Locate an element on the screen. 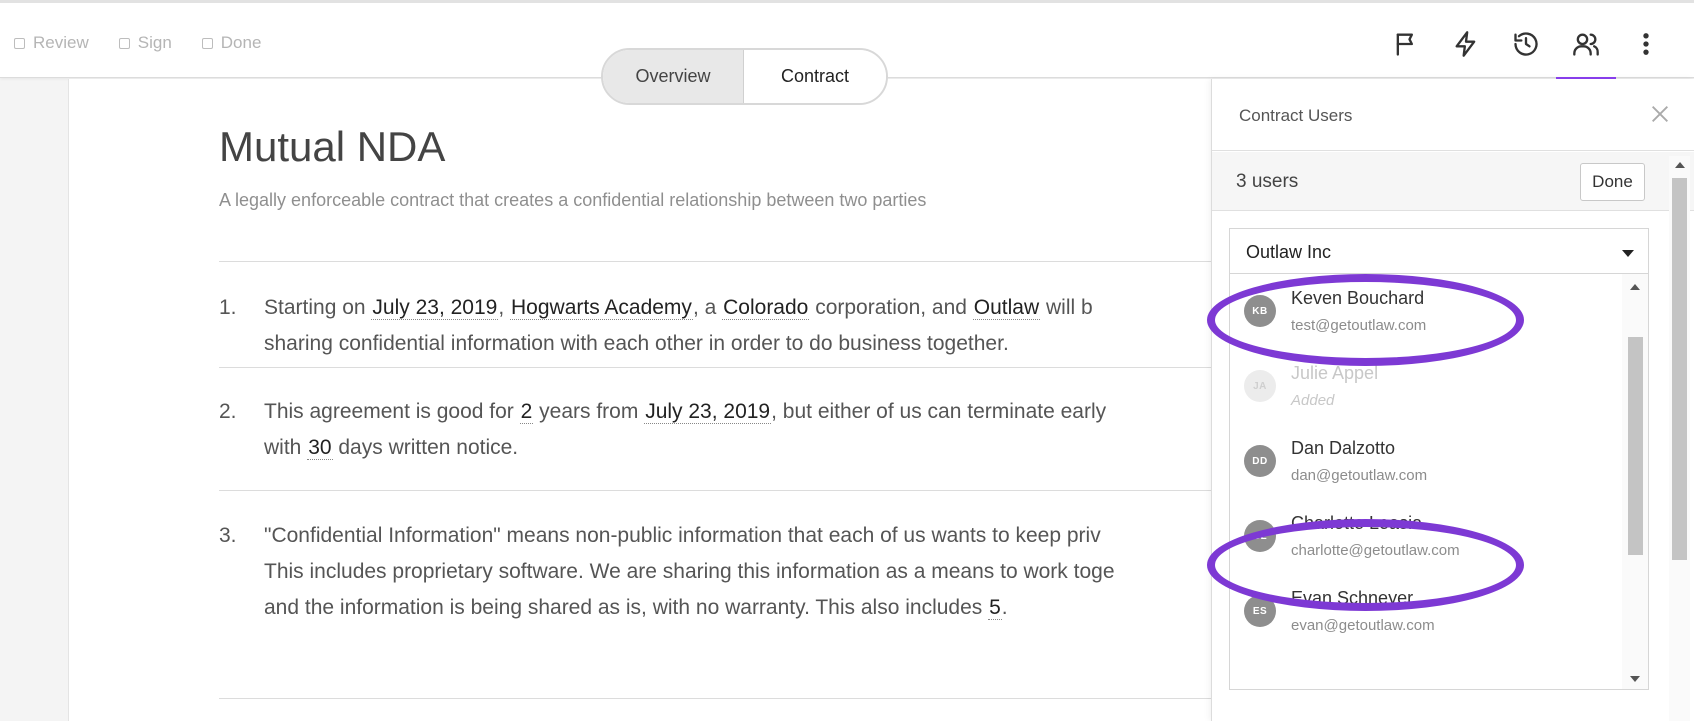  user-count: 3 users is located at coordinates (1267, 181).